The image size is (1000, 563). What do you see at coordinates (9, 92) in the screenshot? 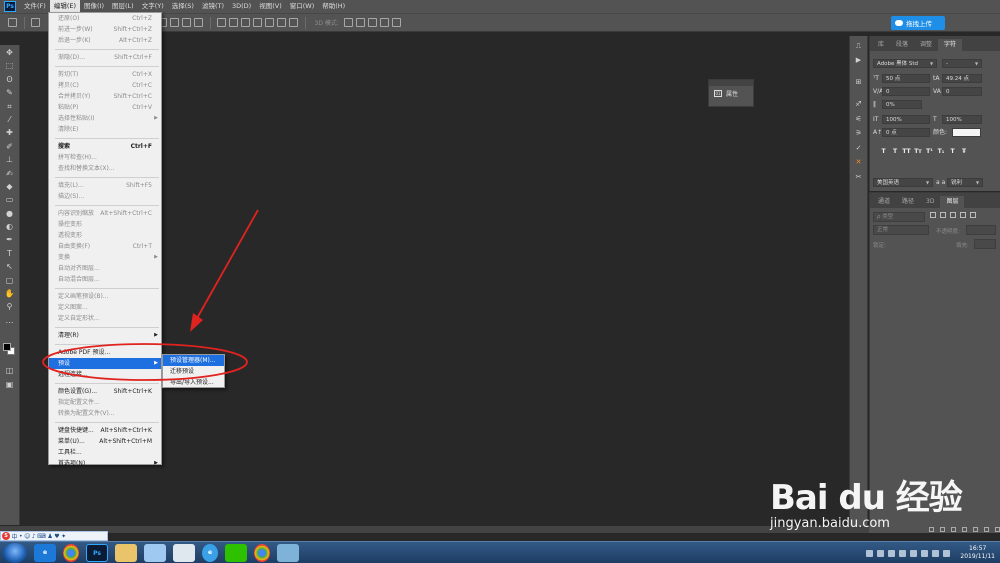
I see `quick-select-tool-icon: ✎` at bounding box center [9, 92].